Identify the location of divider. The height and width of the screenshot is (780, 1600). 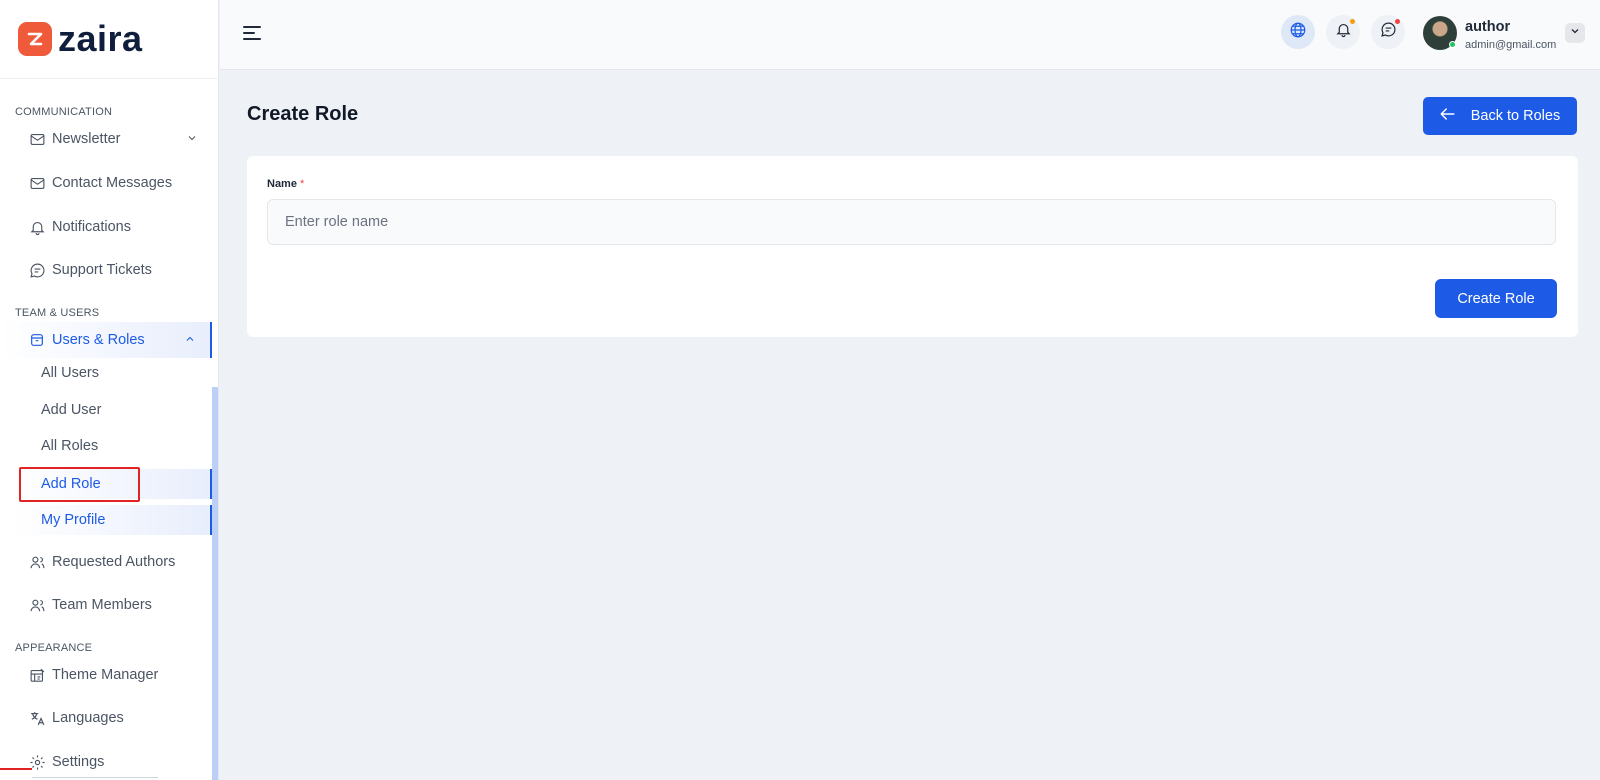
(95, 777).